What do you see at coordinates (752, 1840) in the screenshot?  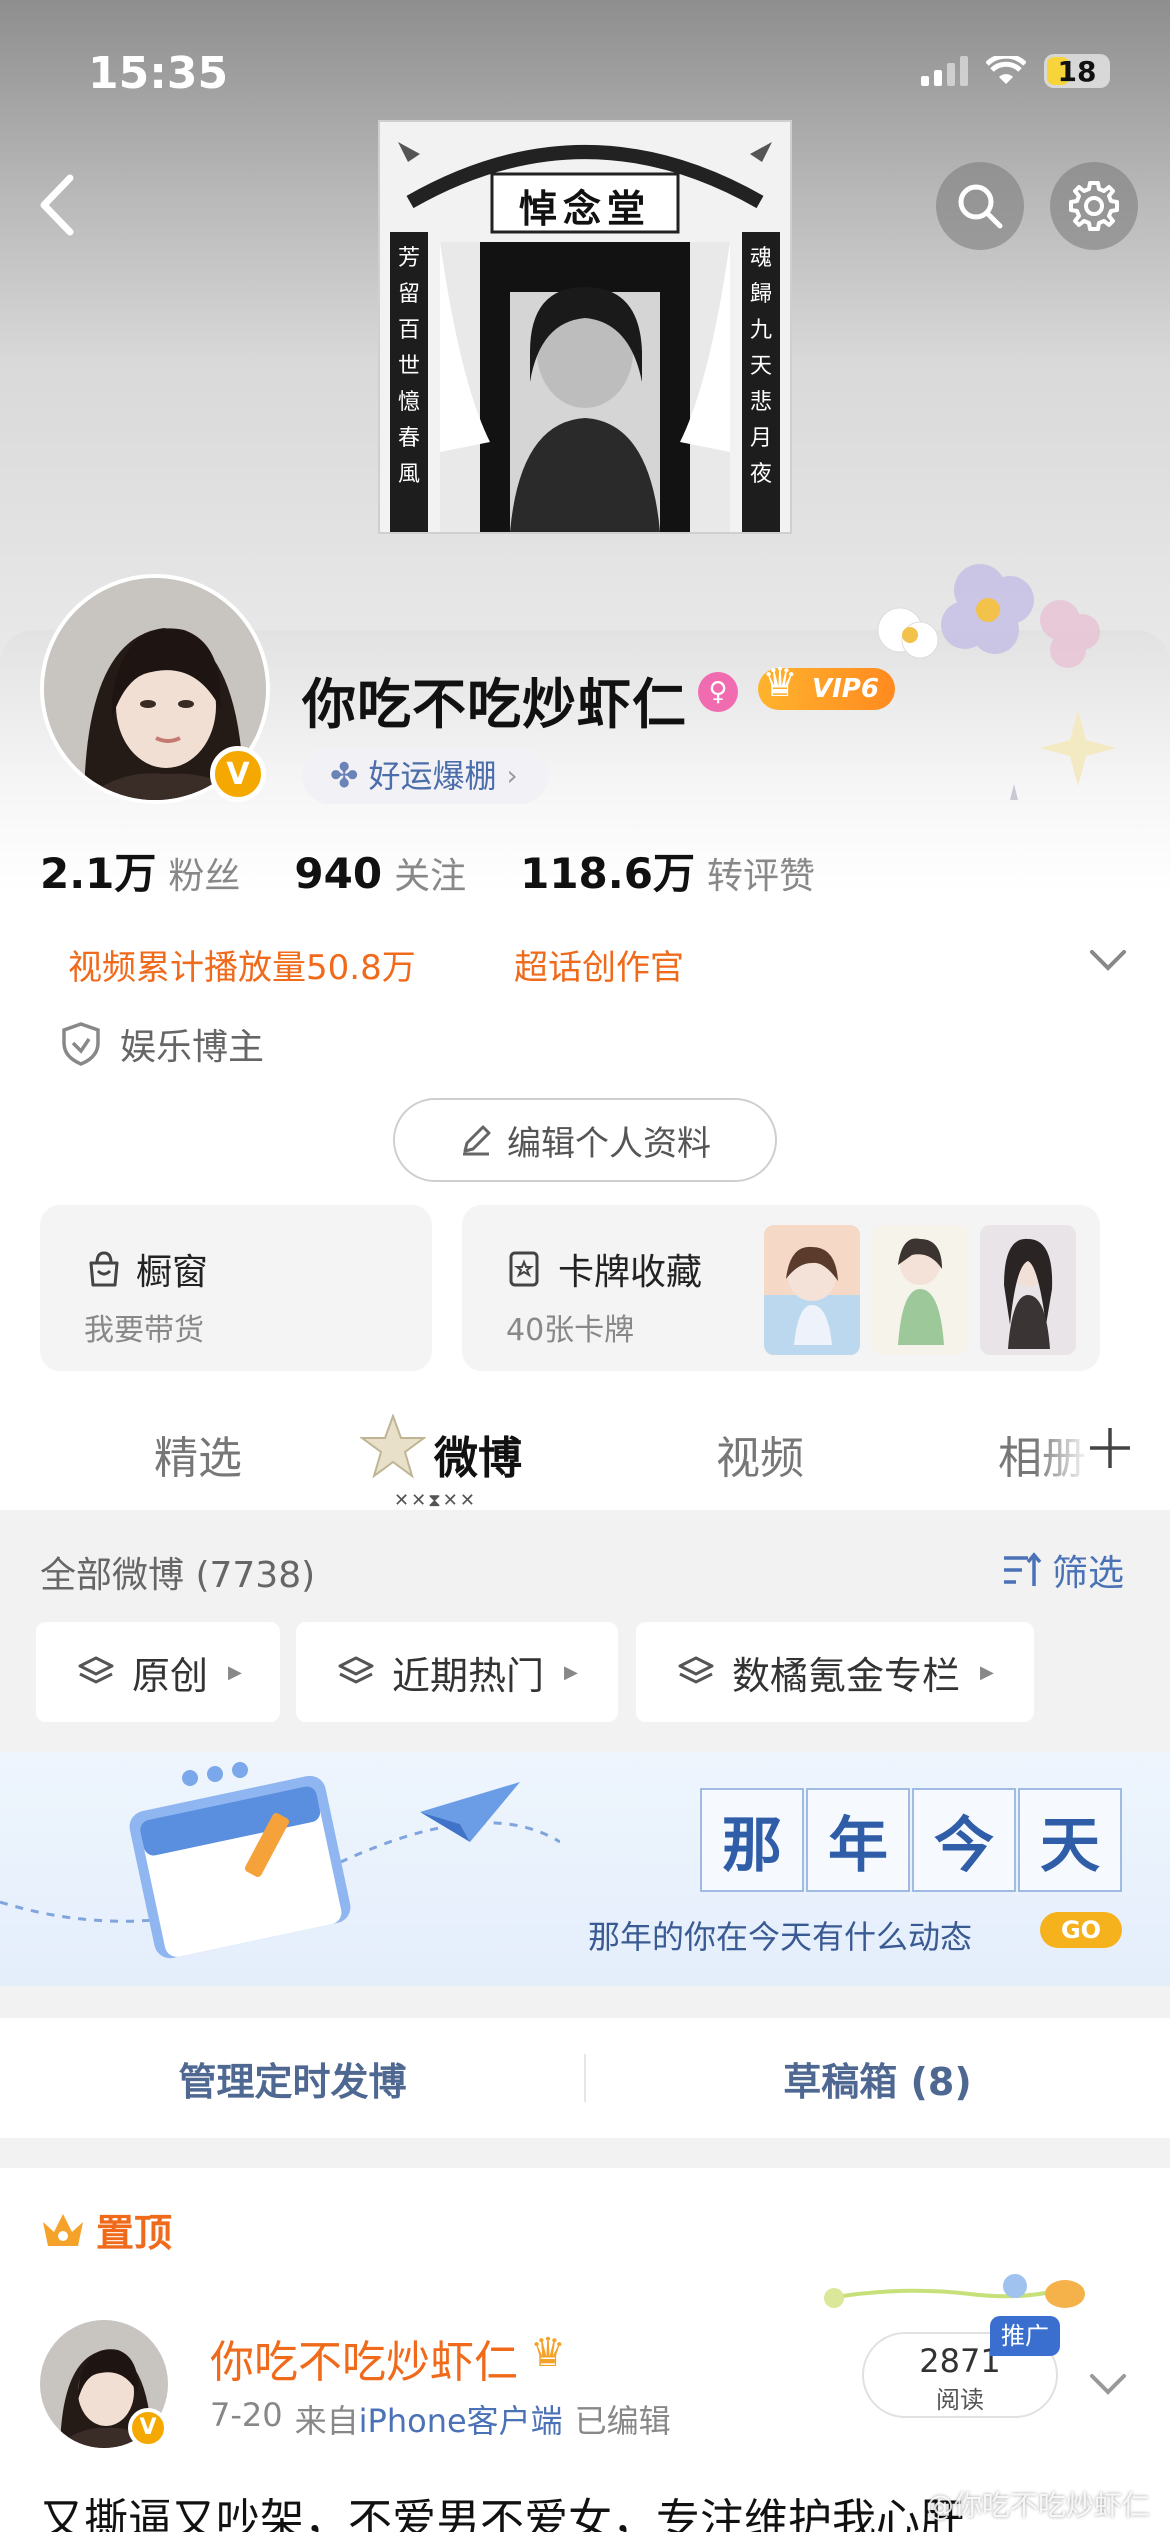 I see `banner-char: 那` at bounding box center [752, 1840].